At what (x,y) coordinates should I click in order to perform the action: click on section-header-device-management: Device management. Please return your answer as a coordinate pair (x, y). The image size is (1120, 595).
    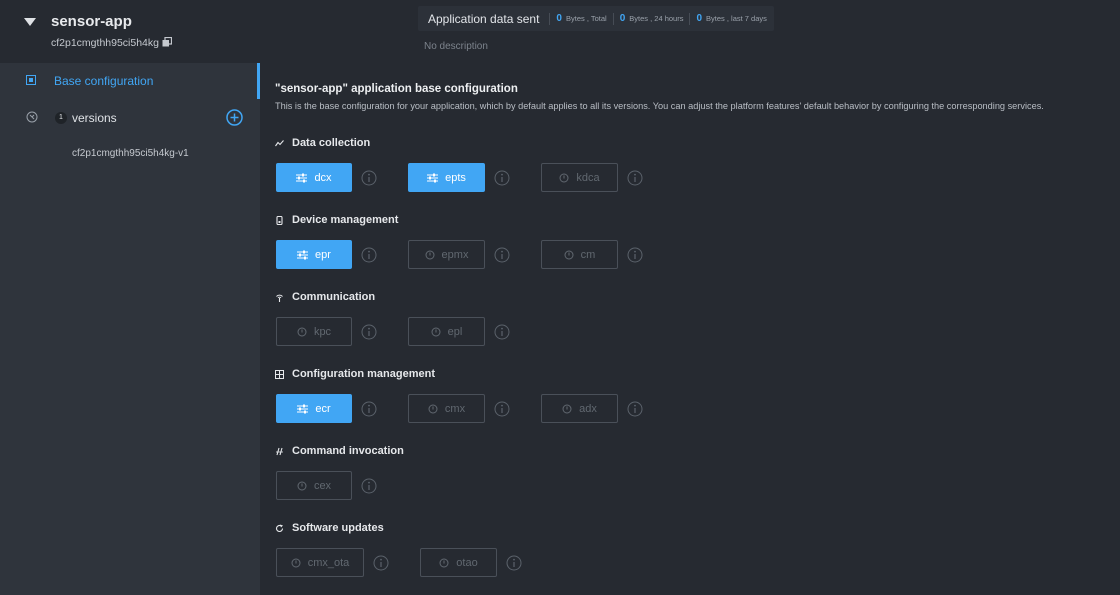
    Looking at the image, I should click on (336, 220).